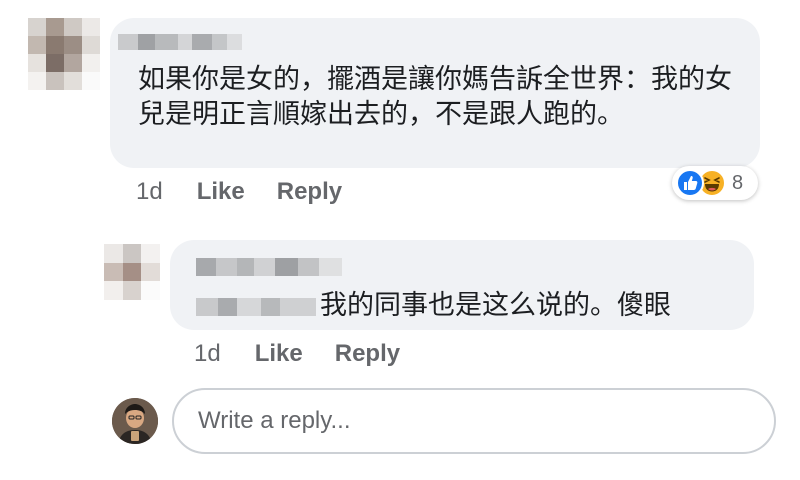 This screenshot has height=480, width=800. What do you see at coordinates (485, 421) in the screenshot?
I see `reply-input` at bounding box center [485, 421].